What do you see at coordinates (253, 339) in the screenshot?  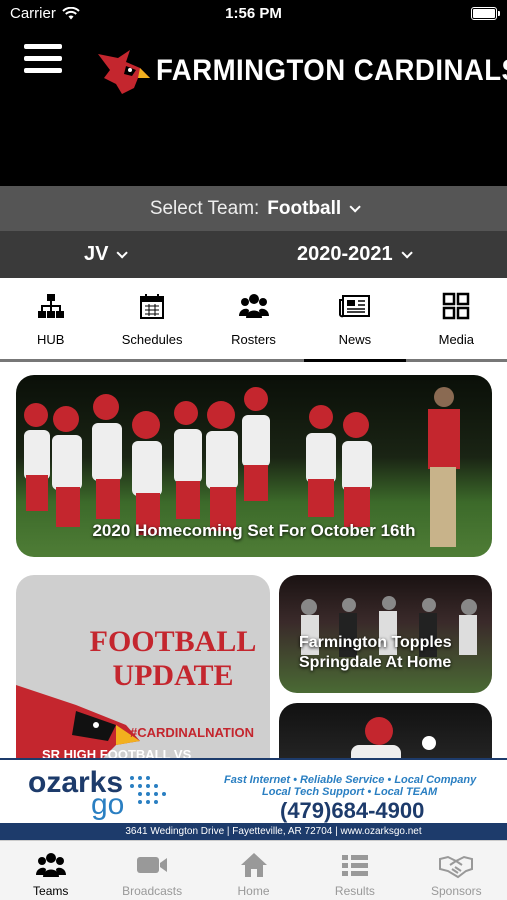 I see `tab-label: Rosters` at bounding box center [253, 339].